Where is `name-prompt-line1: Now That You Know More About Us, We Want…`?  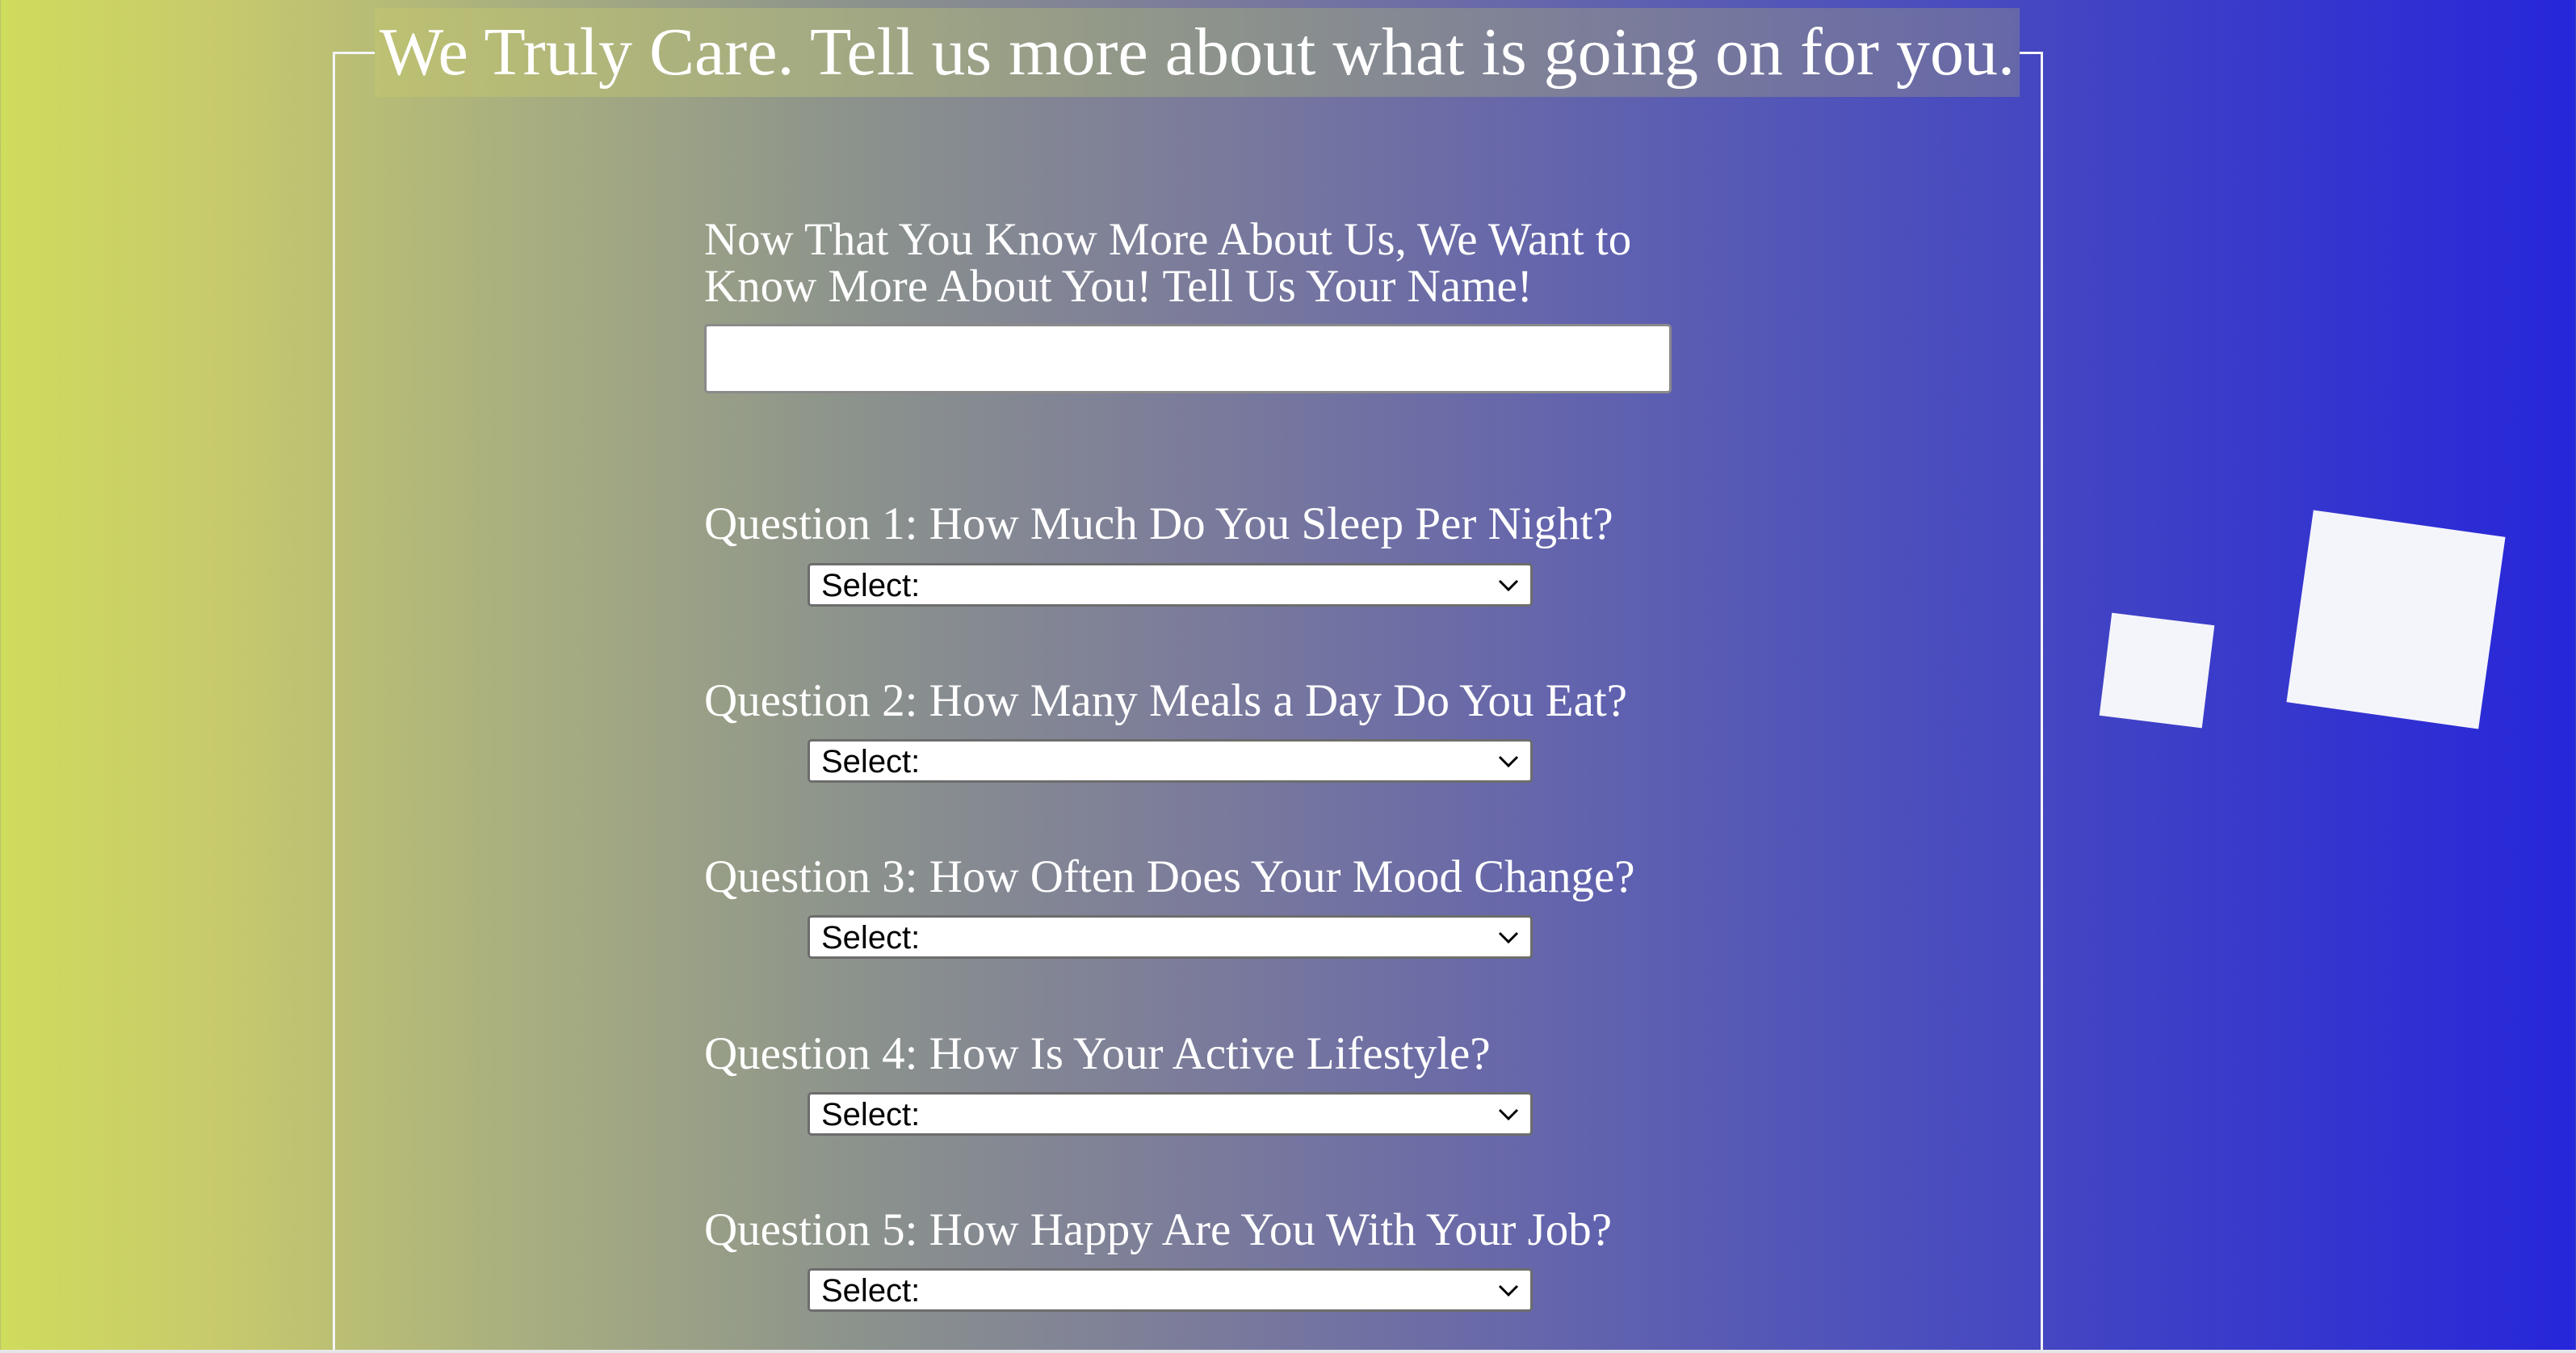 name-prompt-line1: Now That You Know More About Us, We Want… is located at coordinates (1168, 239).